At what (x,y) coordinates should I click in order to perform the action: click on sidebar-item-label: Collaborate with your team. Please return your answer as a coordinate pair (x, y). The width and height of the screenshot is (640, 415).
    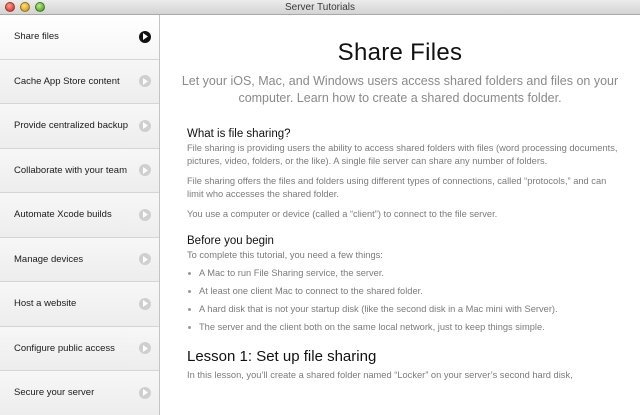
    Looking at the image, I should click on (70, 170).